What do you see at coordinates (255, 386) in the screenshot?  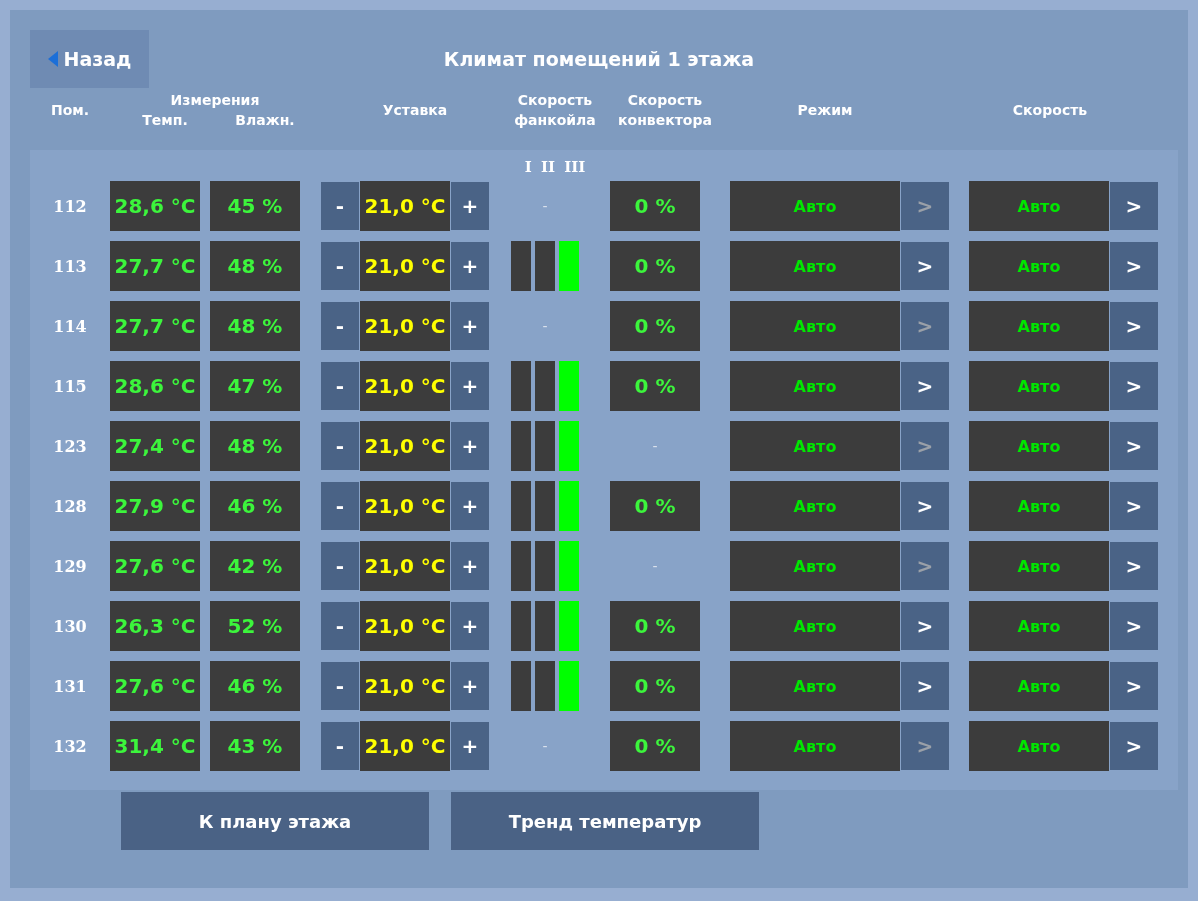 I see `humidity-display: 47 %` at bounding box center [255, 386].